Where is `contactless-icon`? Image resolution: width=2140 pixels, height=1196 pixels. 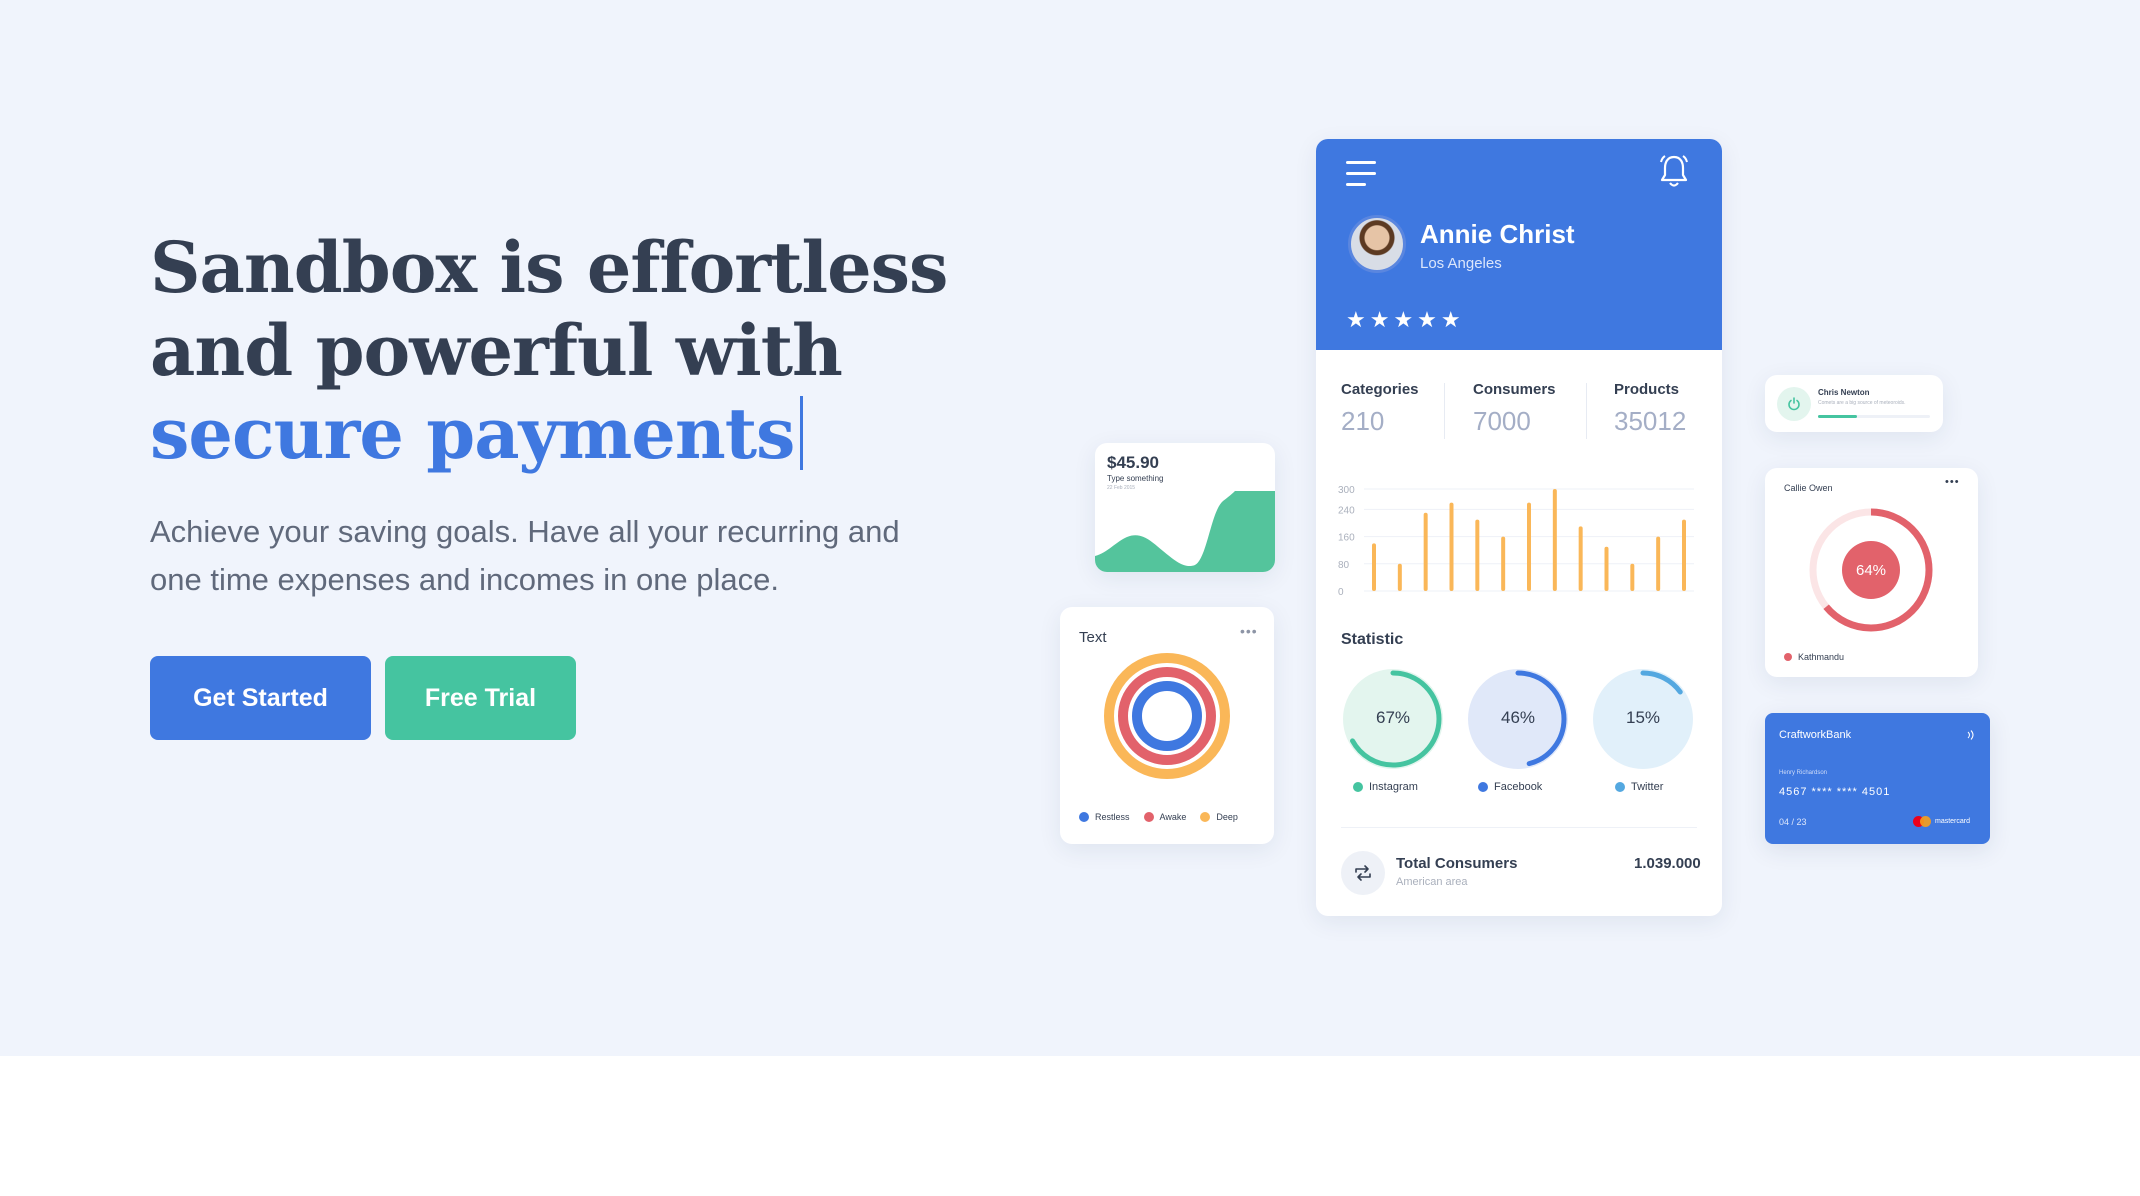
contactless-icon is located at coordinates (1970, 735).